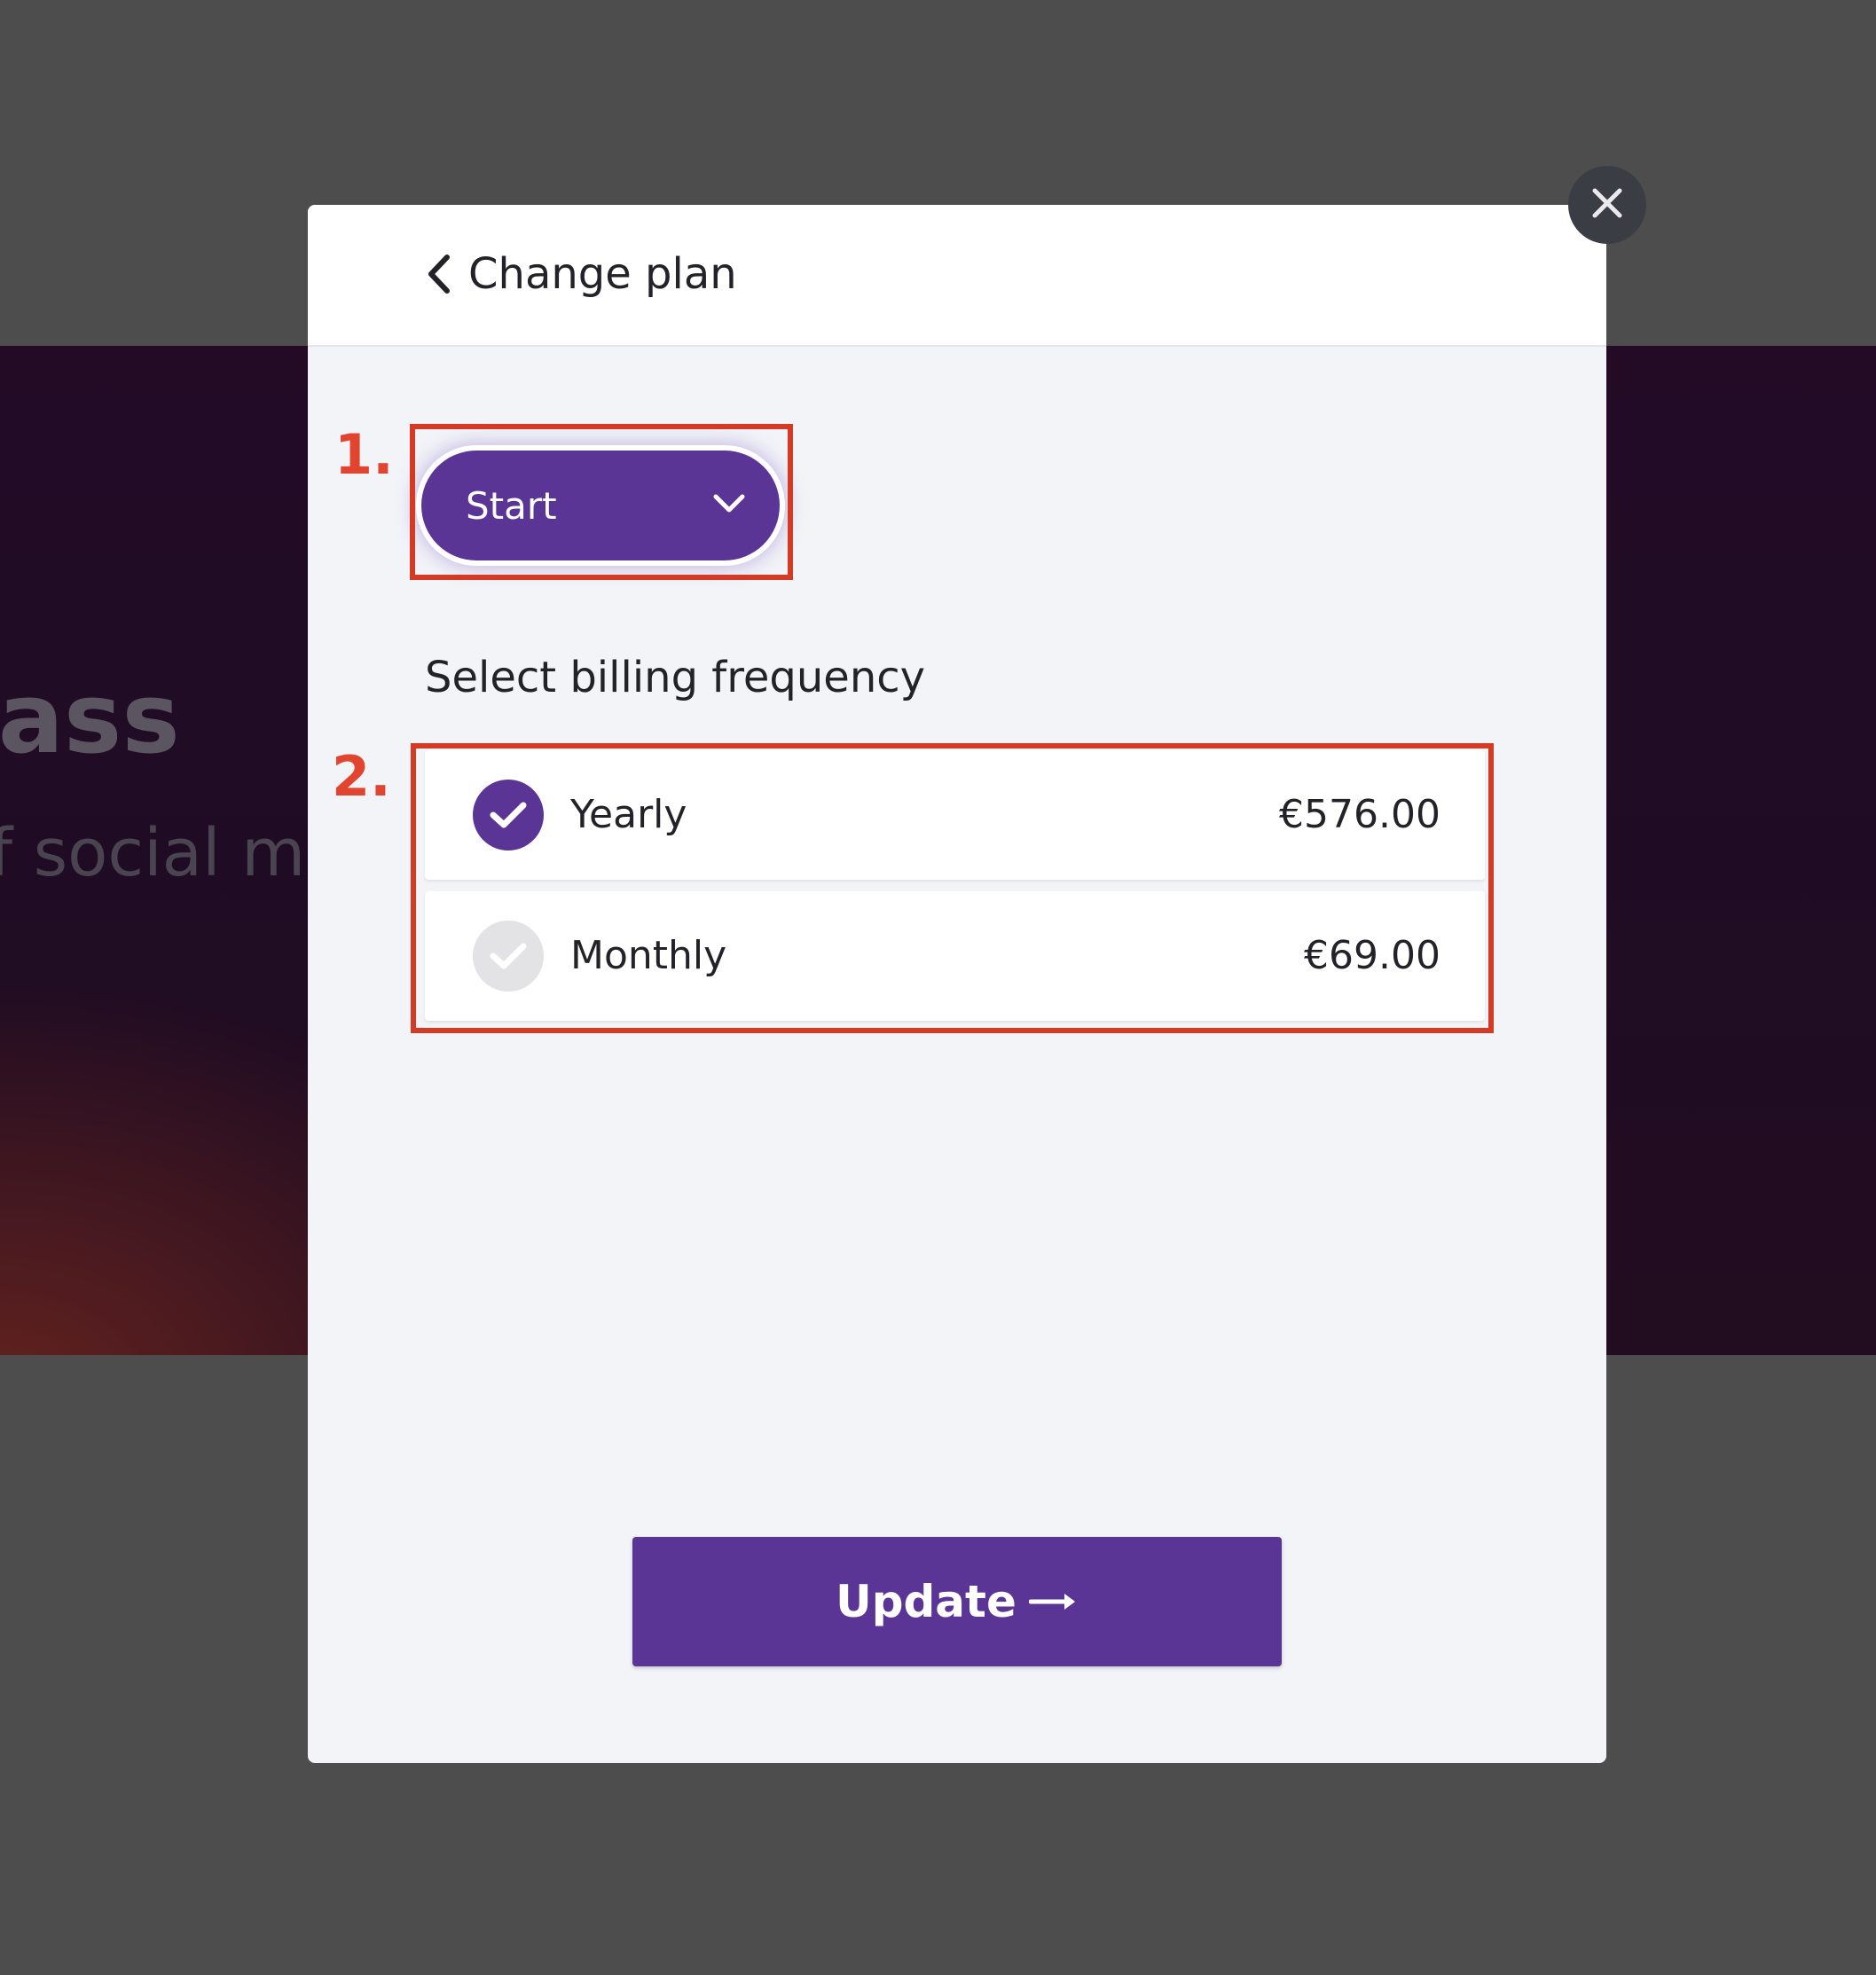 The height and width of the screenshot is (1975, 1876). I want to click on update-button: Update, so click(957, 1601).